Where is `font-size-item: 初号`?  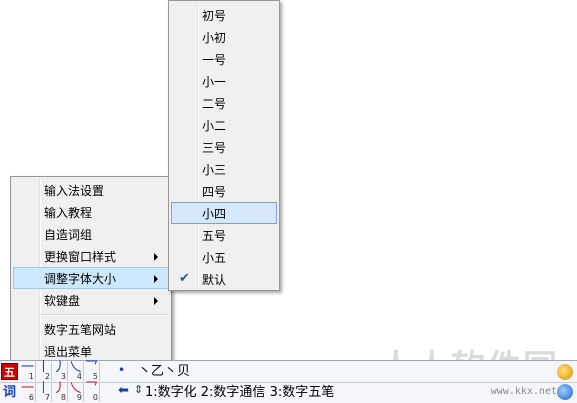 font-size-item: 初号 is located at coordinates (224, 15).